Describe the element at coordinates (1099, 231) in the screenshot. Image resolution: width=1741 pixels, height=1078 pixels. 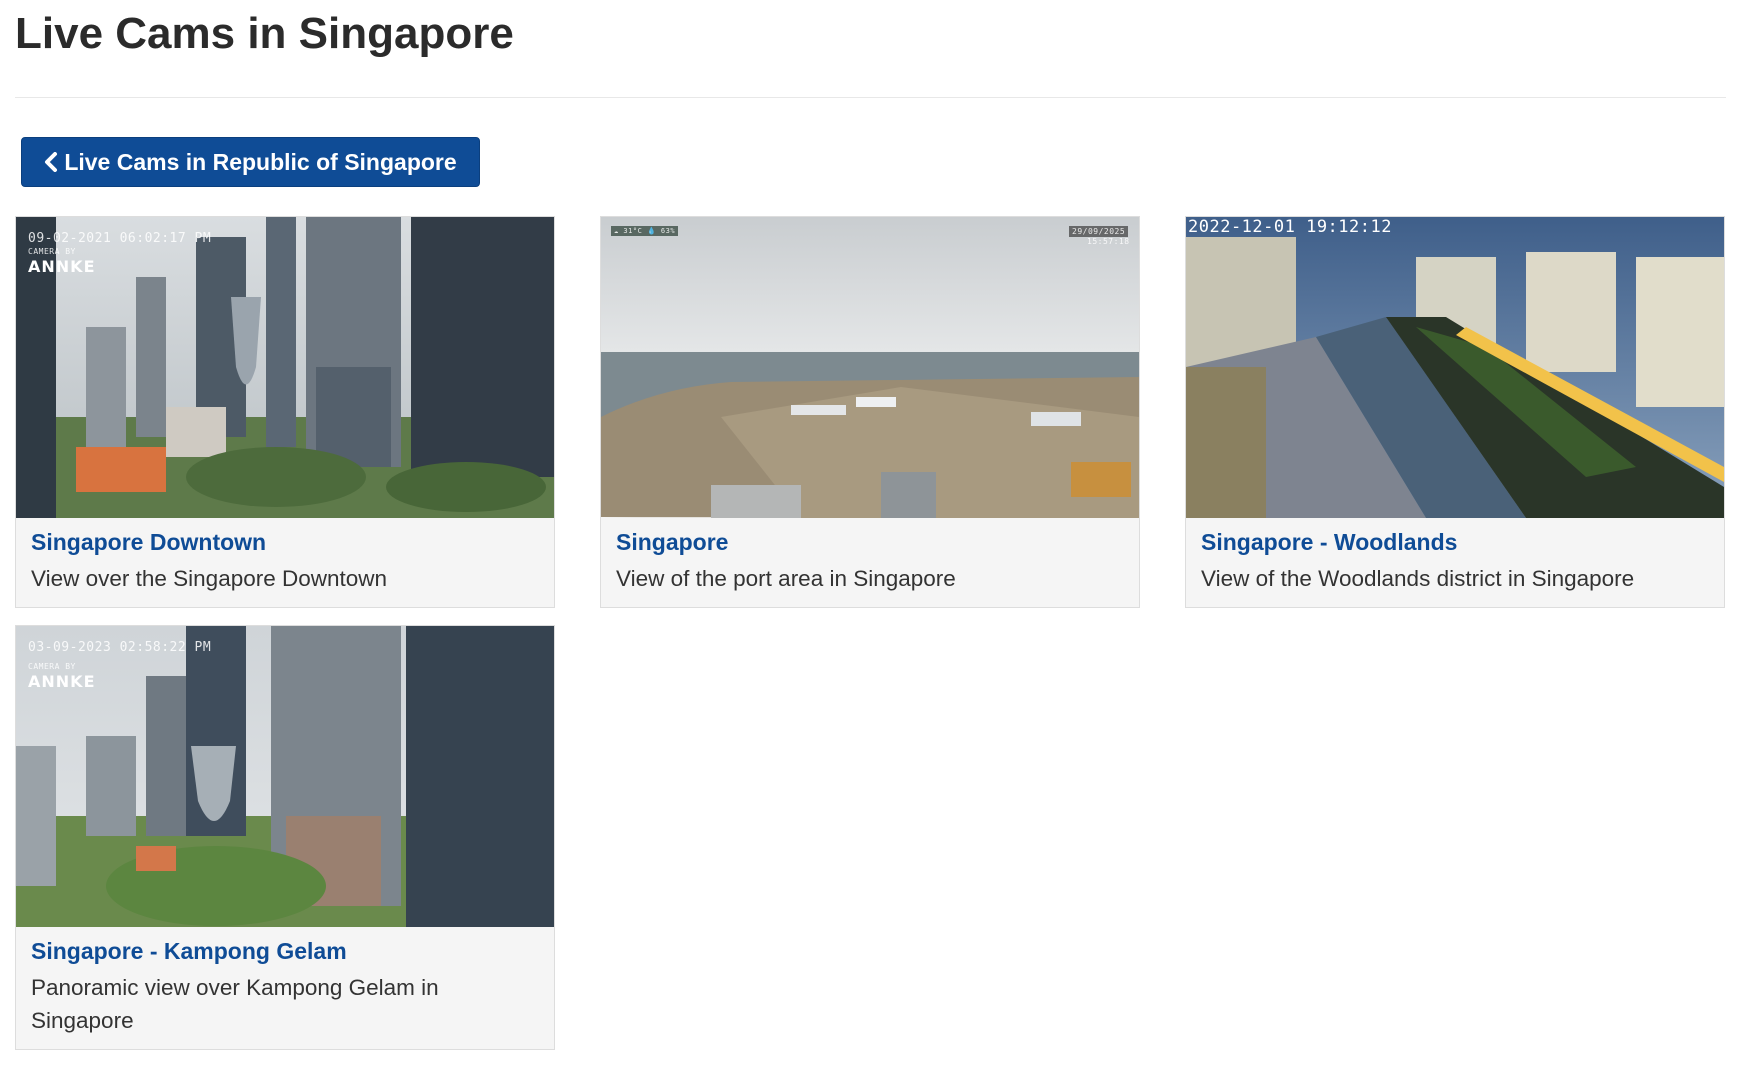
I see `cam-date: 29/09/2025` at that location.